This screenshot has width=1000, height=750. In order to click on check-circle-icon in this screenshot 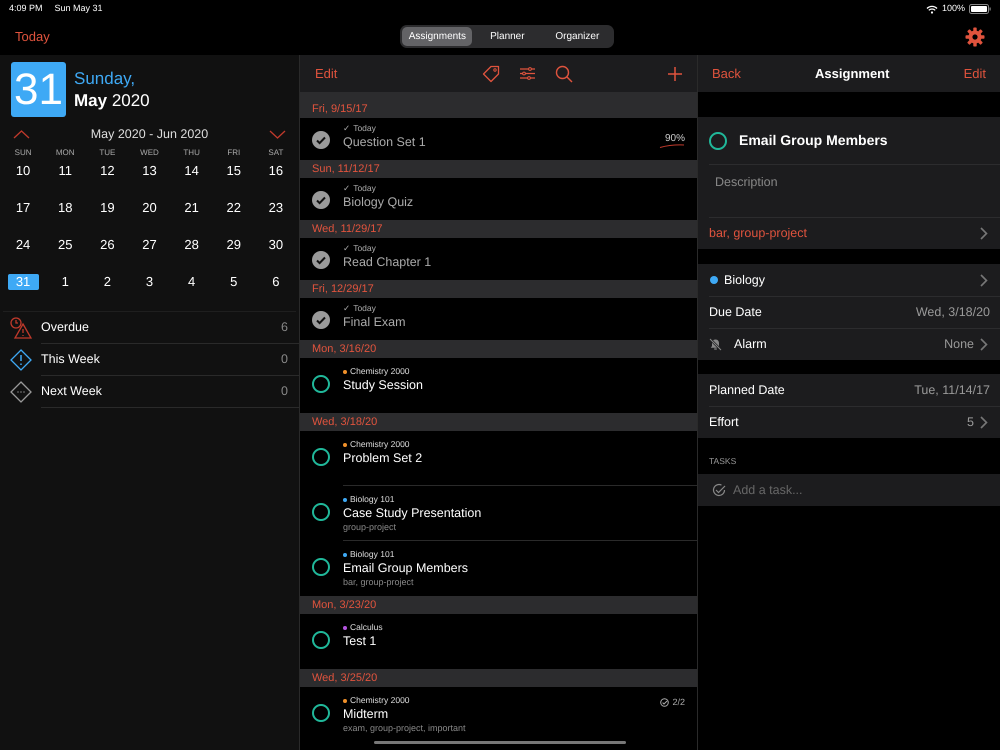, I will do `click(719, 490)`.